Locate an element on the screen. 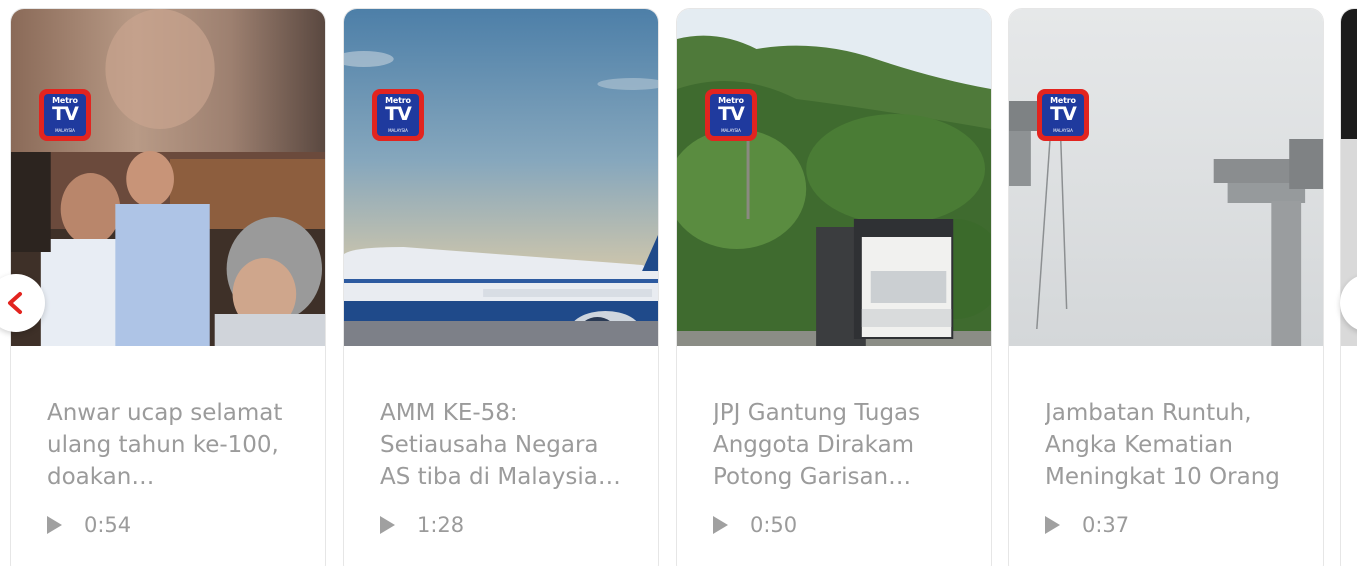 This screenshot has height=566, width=1357. video-duration: 0:54 is located at coordinates (108, 525).